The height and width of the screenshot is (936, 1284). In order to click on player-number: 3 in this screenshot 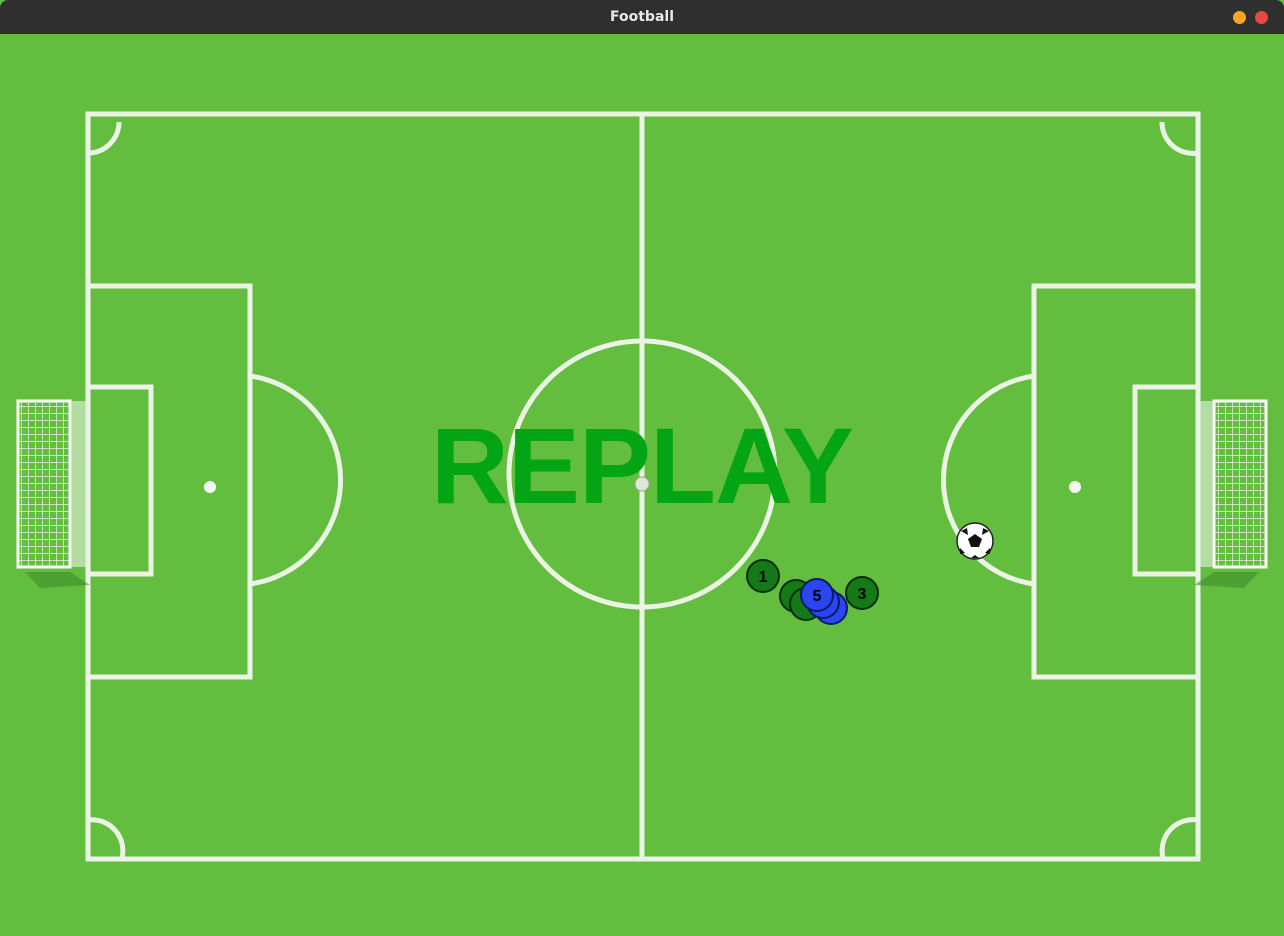, I will do `click(862, 594)`.